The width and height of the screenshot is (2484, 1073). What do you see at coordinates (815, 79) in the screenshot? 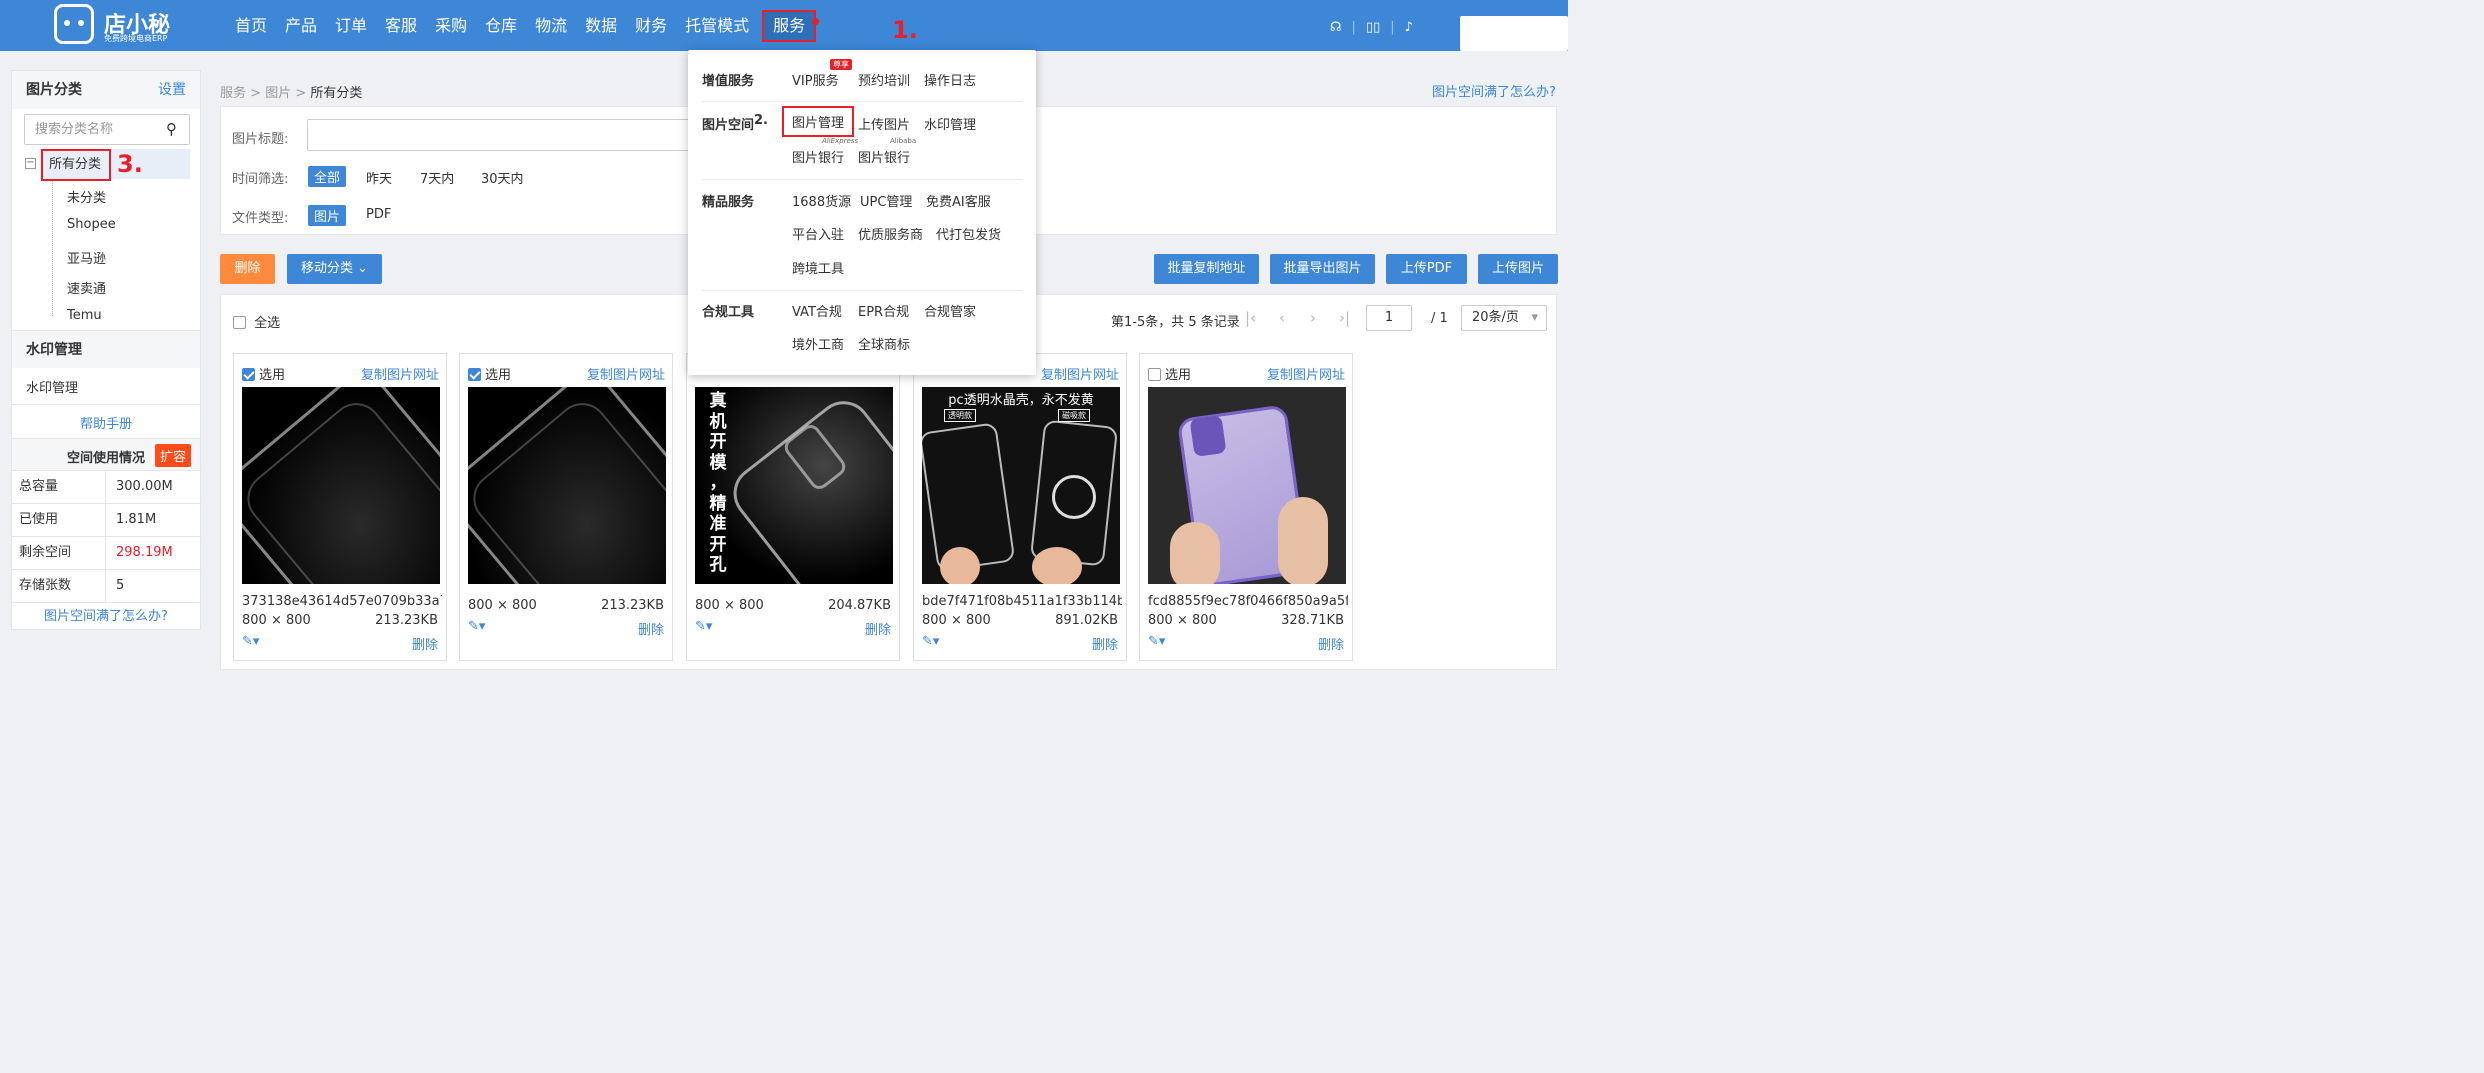
I see `menu-vip-service: VIP服务` at bounding box center [815, 79].